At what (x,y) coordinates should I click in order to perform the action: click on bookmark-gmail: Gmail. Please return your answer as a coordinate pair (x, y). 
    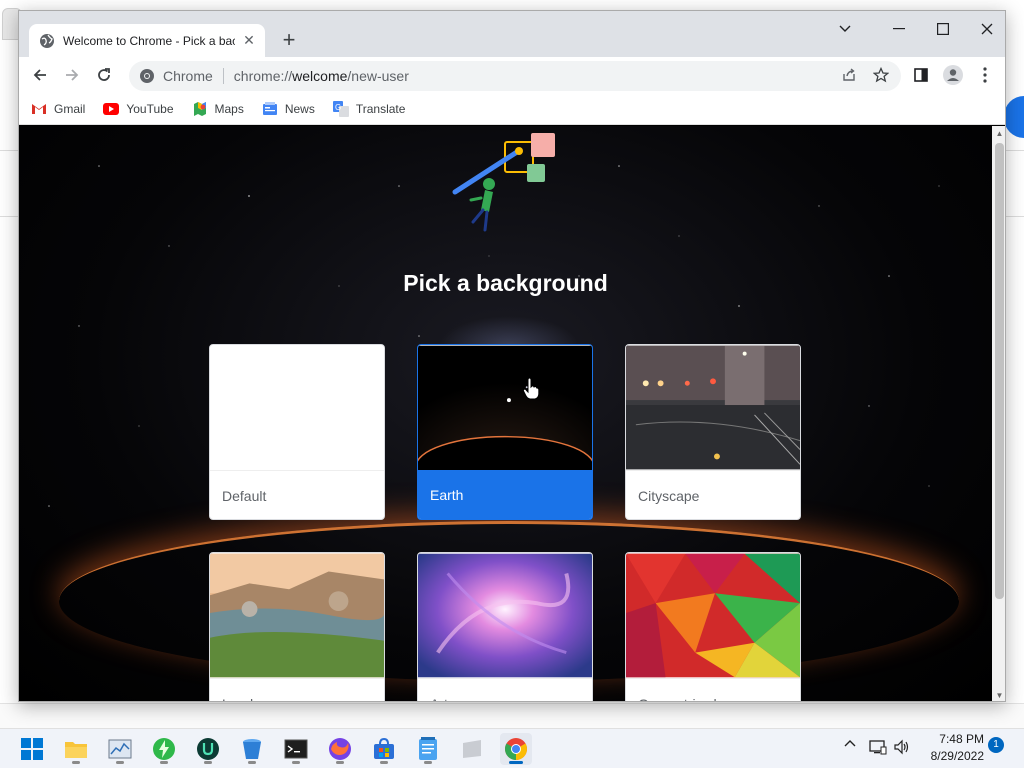
    Looking at the image, I should click on (58, 109).